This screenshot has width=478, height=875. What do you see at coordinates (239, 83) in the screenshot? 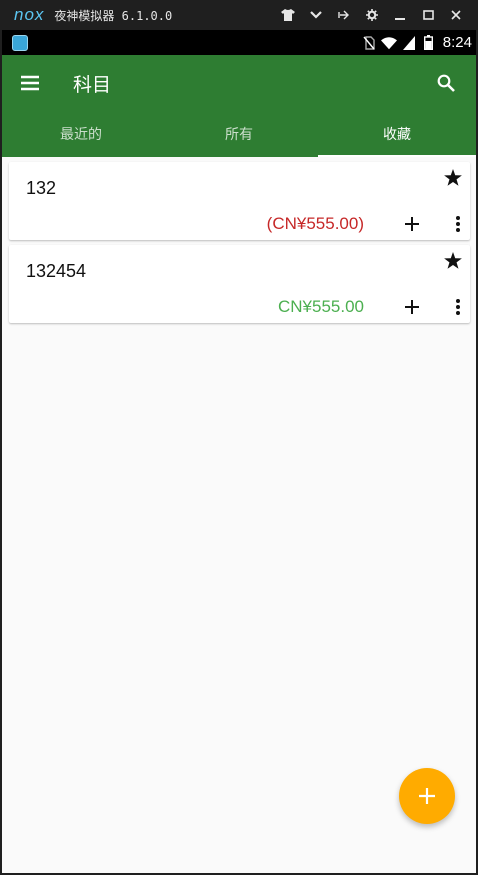
I see `app-bar: 科目` at bounding box center [239, 83].